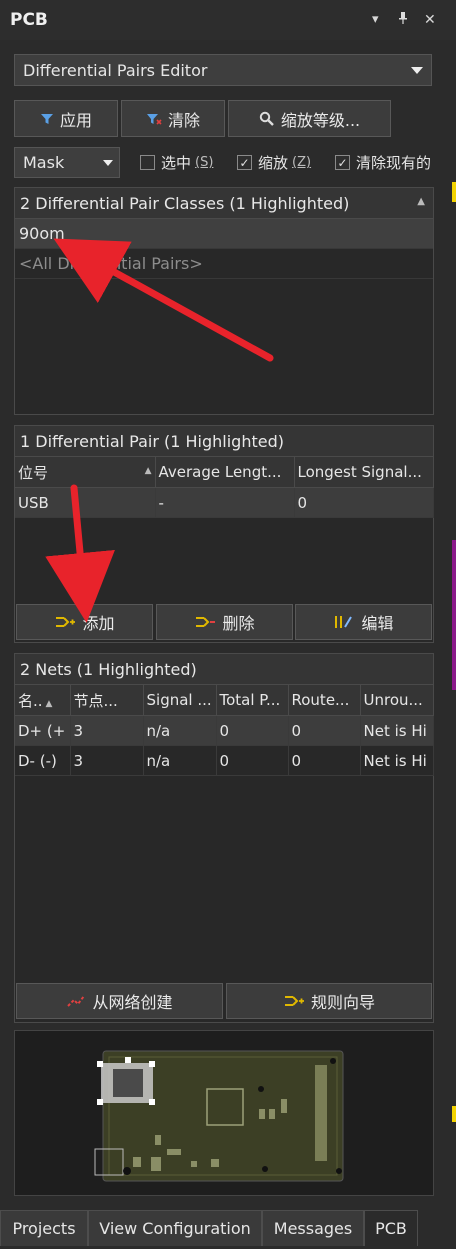  What do you see at coordinates (154, 119) in the screenshot?
I see `clear-filter-icon` at bounding box center [154, 119].